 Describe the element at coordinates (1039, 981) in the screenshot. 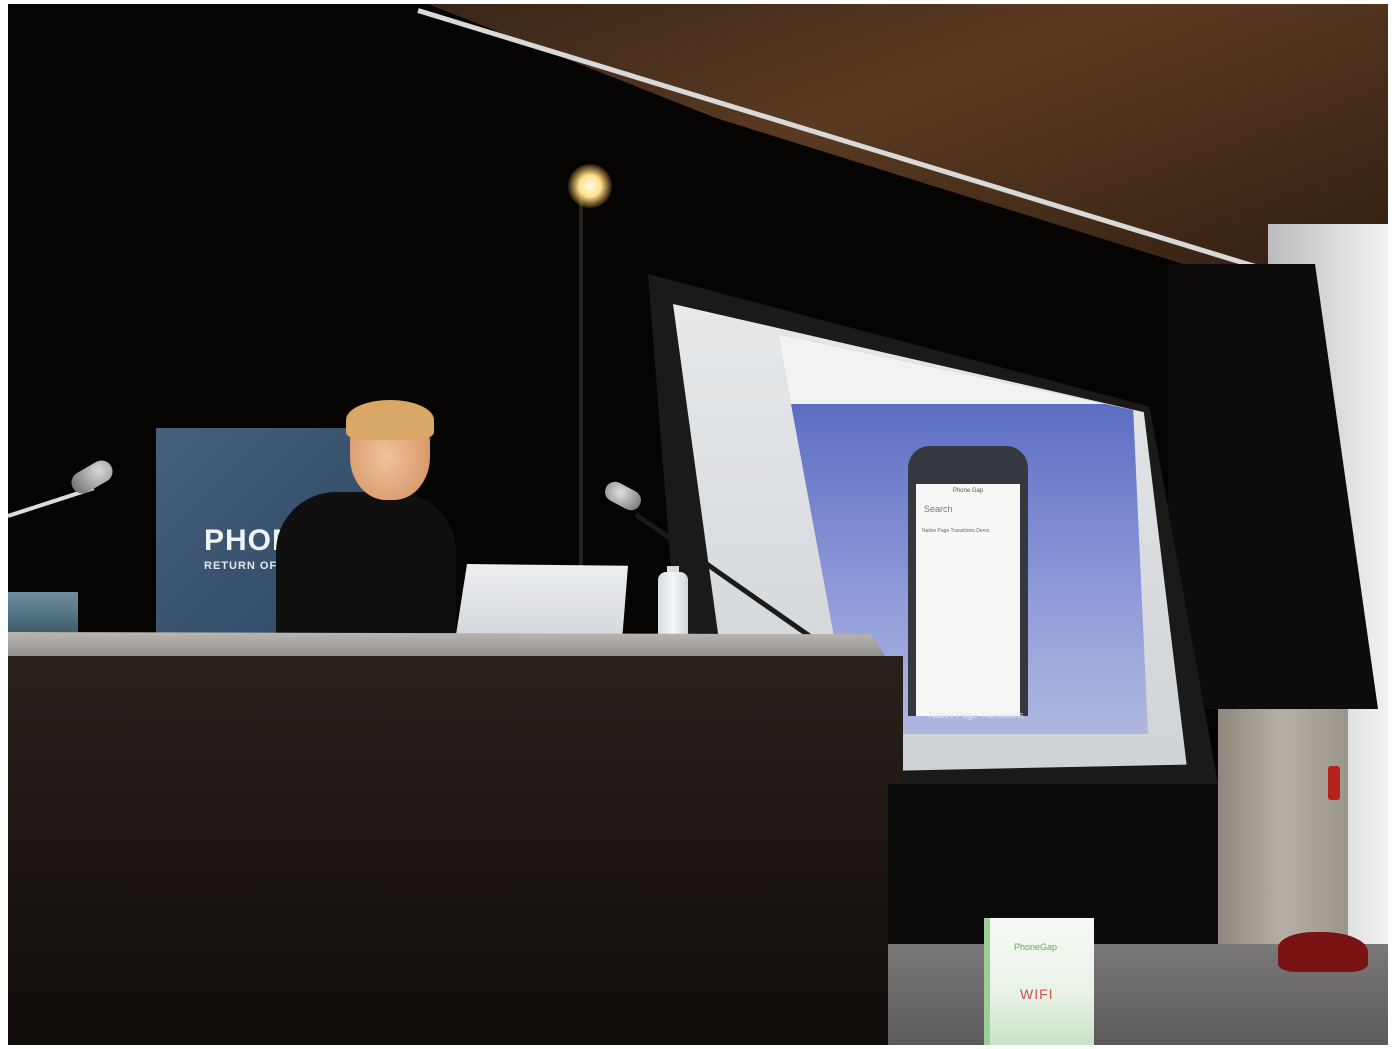

I see `wifi-sign: PhoneGap WIFI` at that location.